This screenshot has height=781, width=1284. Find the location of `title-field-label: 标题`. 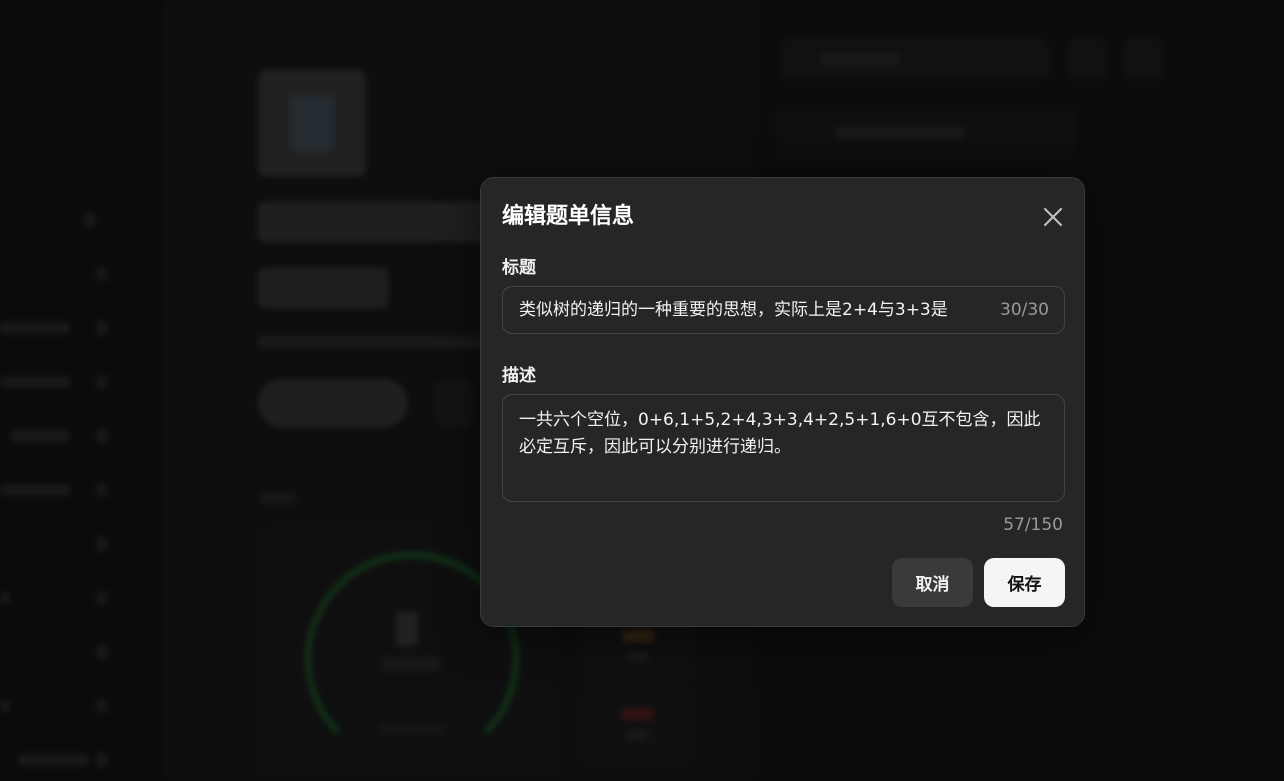

title-field-label: 标题 is located at coordinates (519, 268).